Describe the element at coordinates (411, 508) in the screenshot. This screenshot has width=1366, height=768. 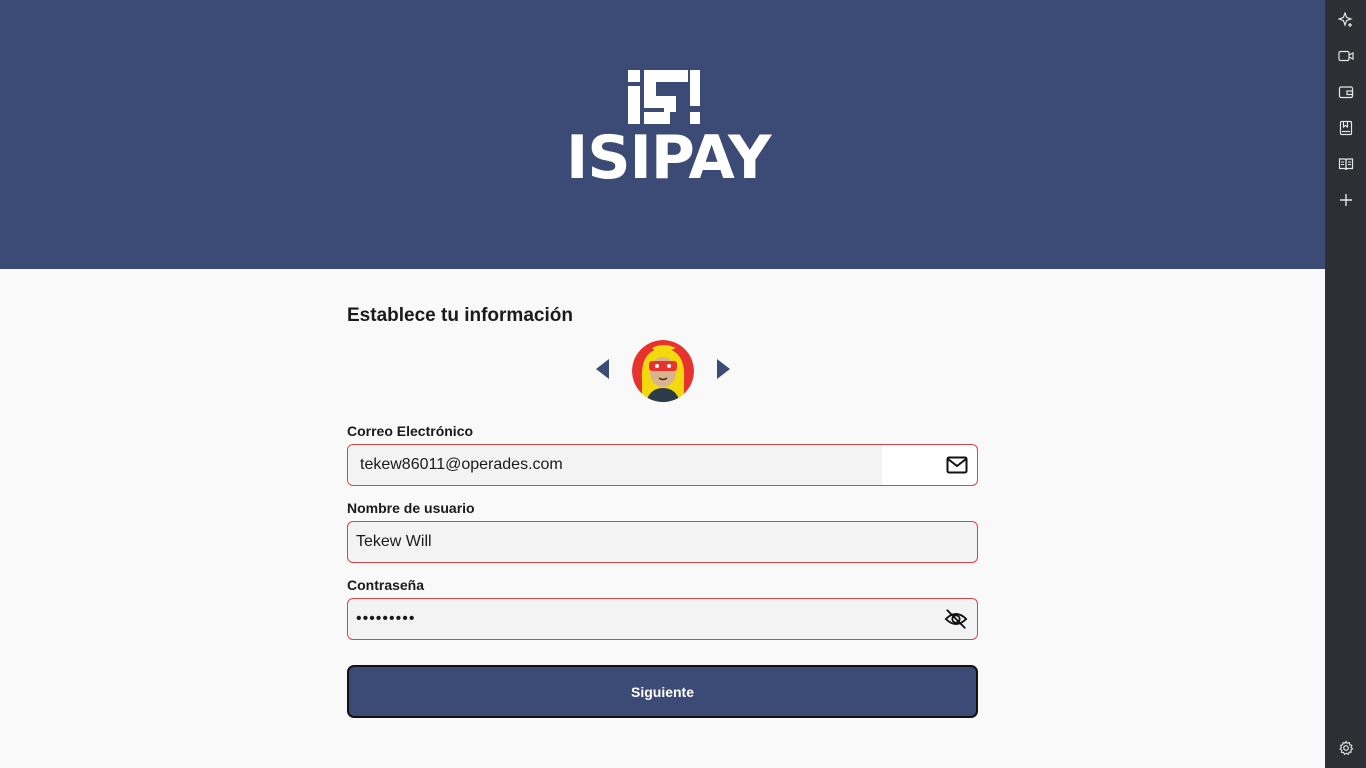
I see `username-label: Nombre de usuario` at that location.